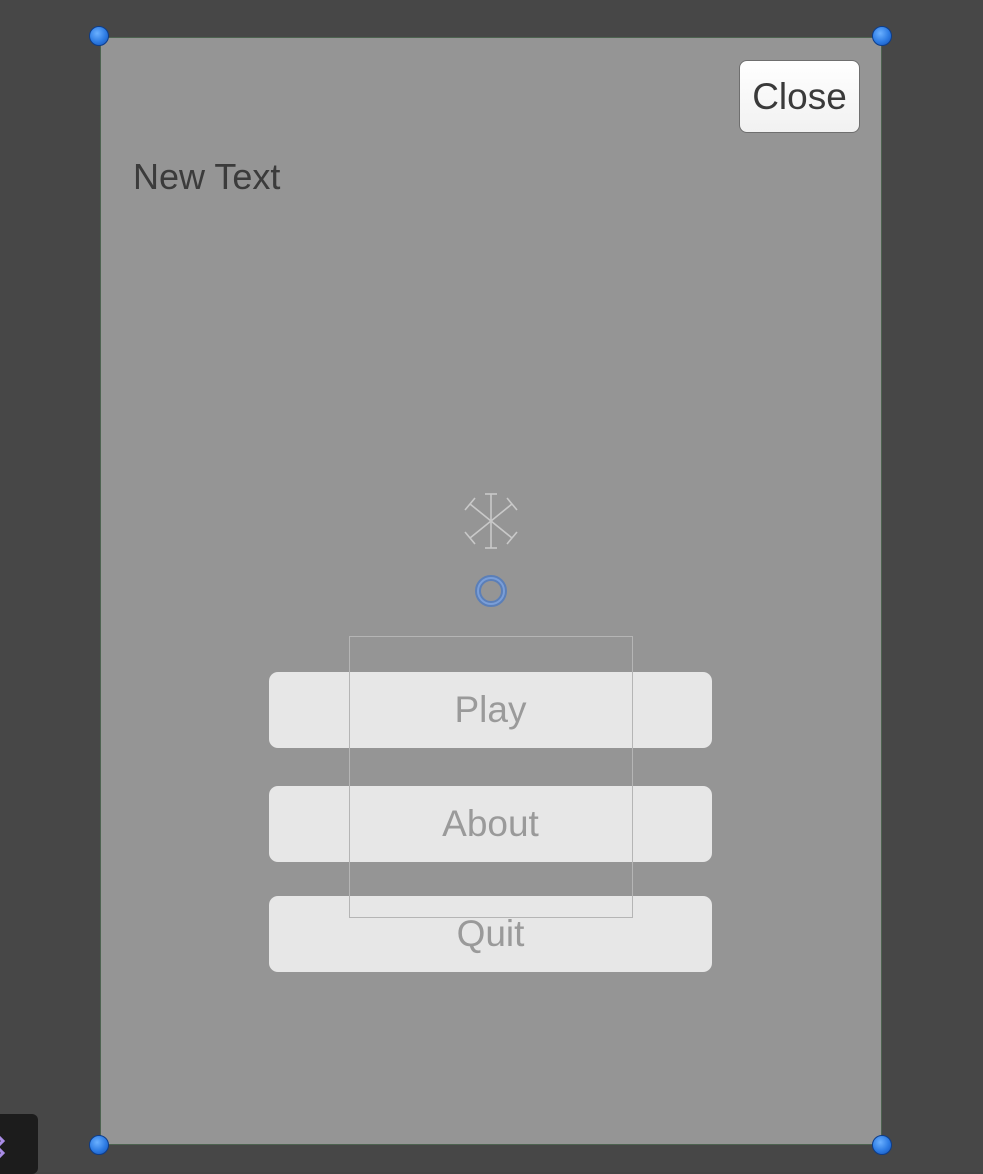 The height and width of the screenshot is (1174, 983). What do you see at coordinates (99, 1145) in the screenshot?
I see `resize-handle-bottom-left` at bounding box center [99, 1145].